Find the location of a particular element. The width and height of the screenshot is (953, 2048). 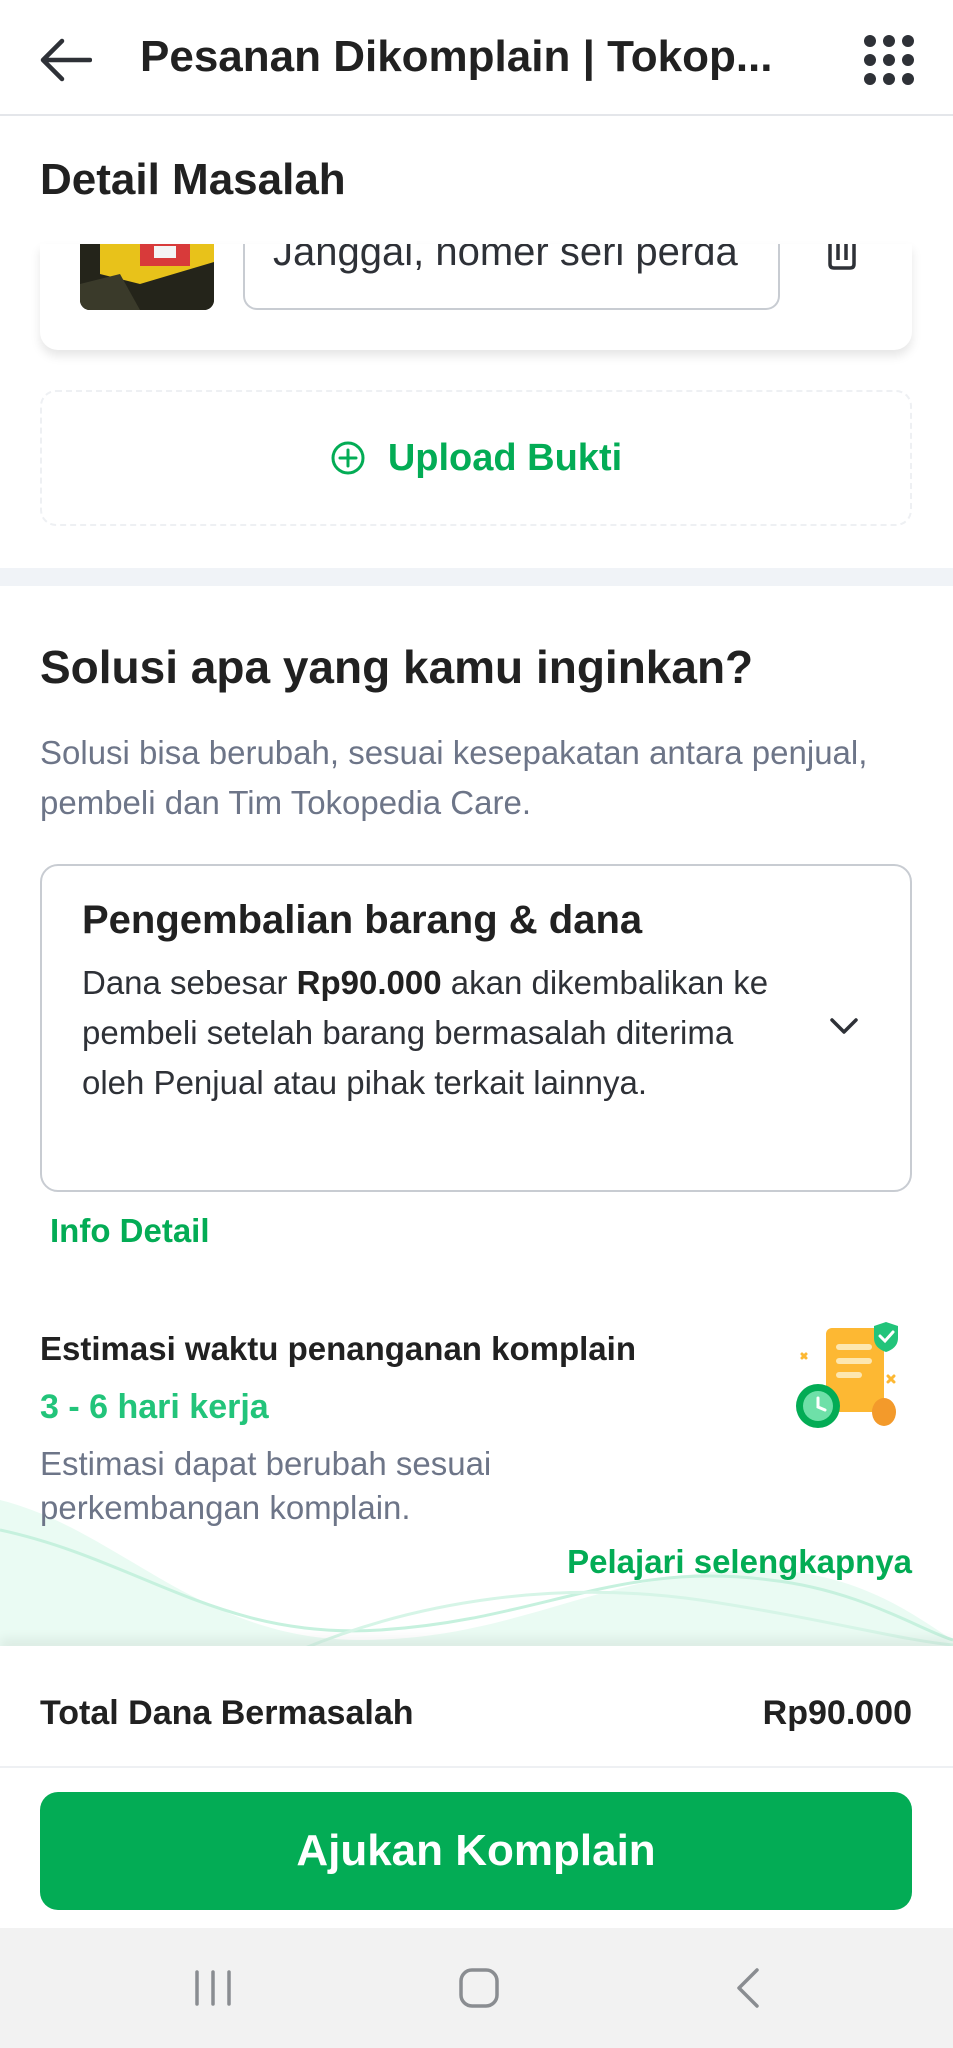

refund-amount: Rp90.000 is located at coordinates (369, 982).